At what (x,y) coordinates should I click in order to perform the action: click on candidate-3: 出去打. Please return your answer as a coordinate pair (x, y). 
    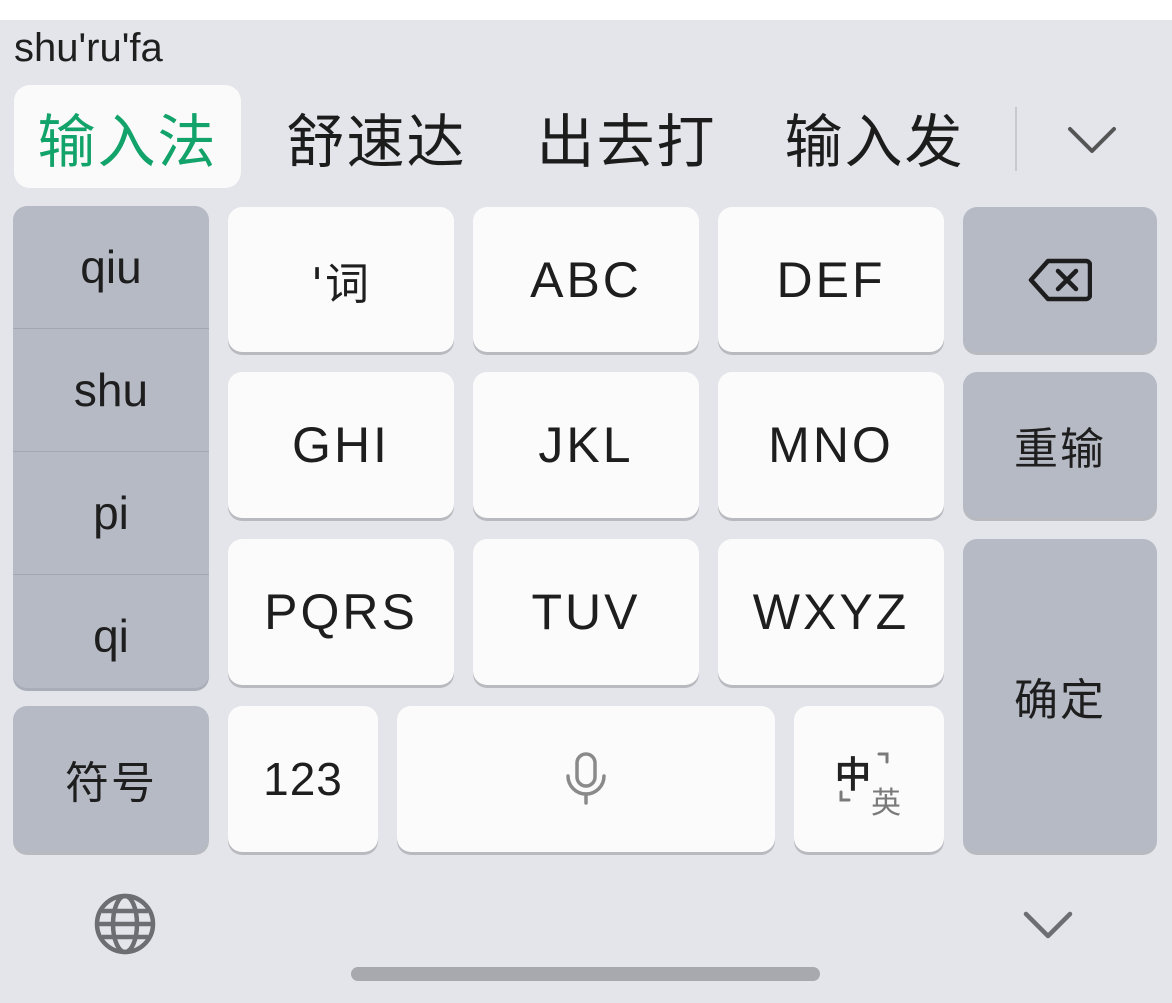
    Looking at the image, I should click on (626, 136).